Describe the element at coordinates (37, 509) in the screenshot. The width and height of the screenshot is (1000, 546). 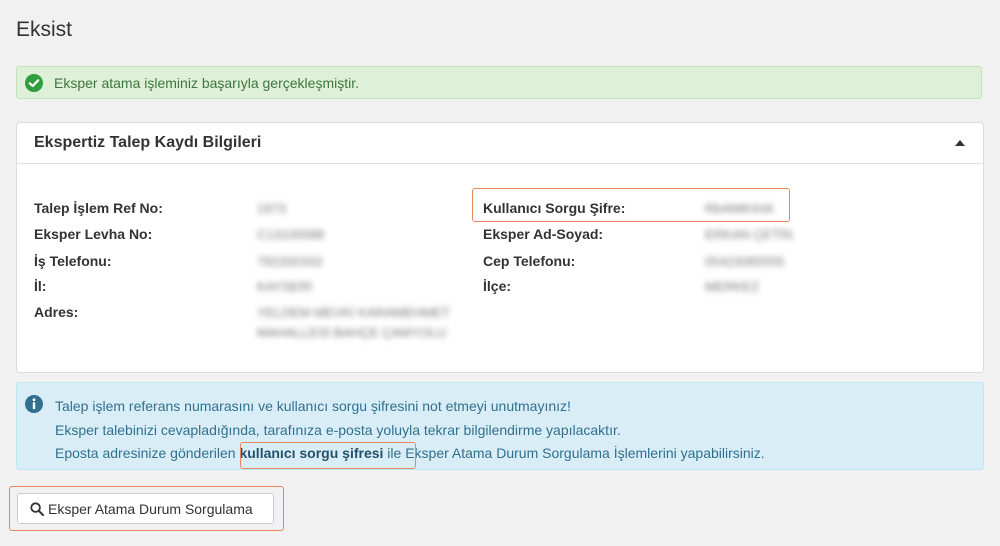
I see `search-icon` at that location.